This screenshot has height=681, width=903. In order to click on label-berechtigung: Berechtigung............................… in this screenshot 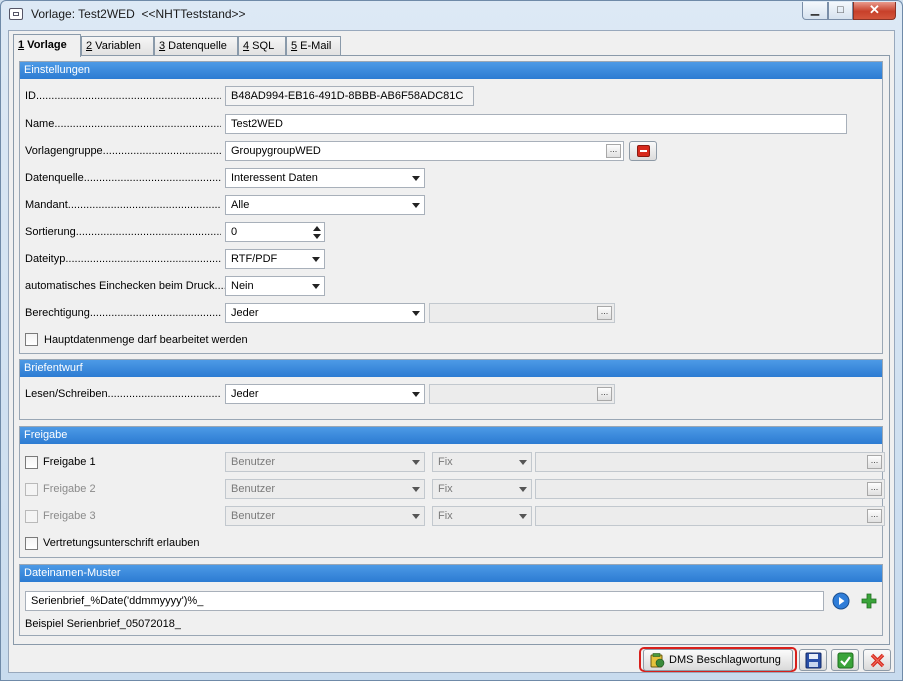, I will do `click(123, 313)`.